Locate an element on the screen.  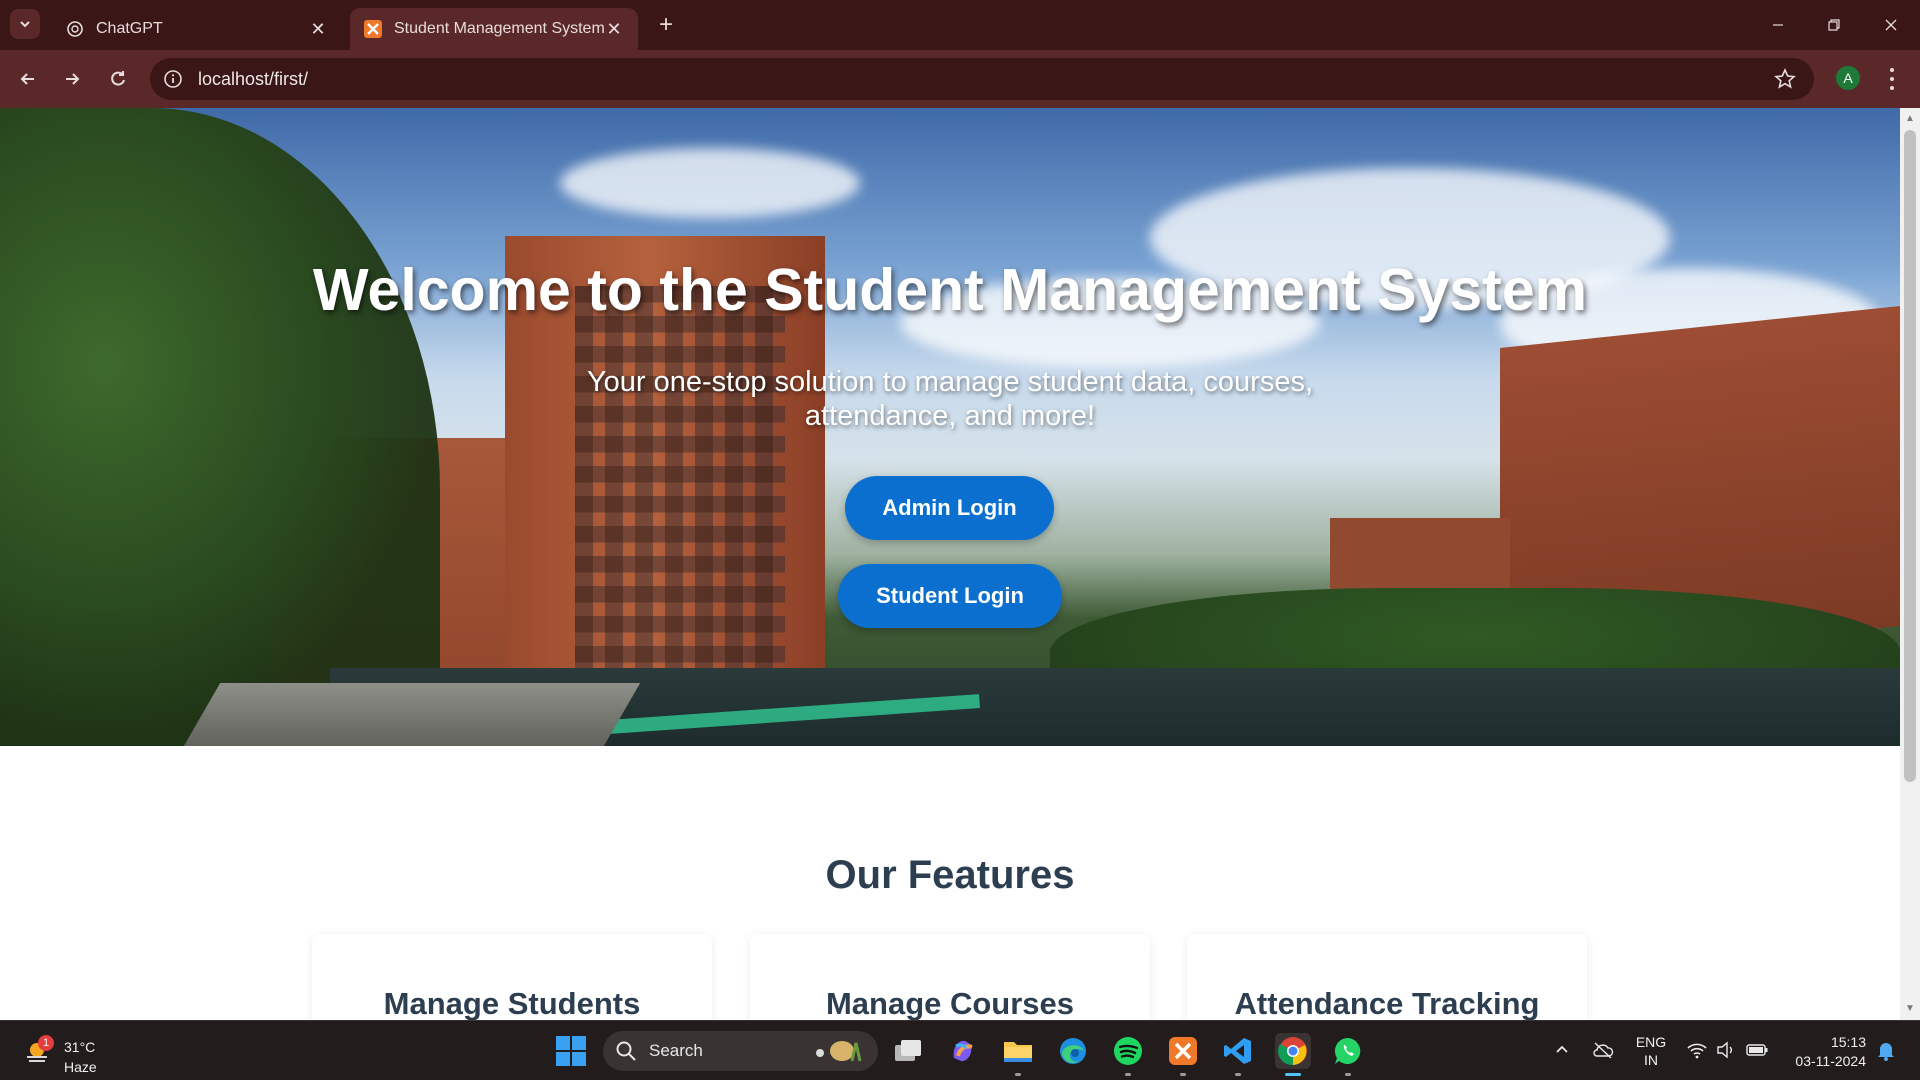
taskbar-chrome is located at coordinates (1293, 1054).